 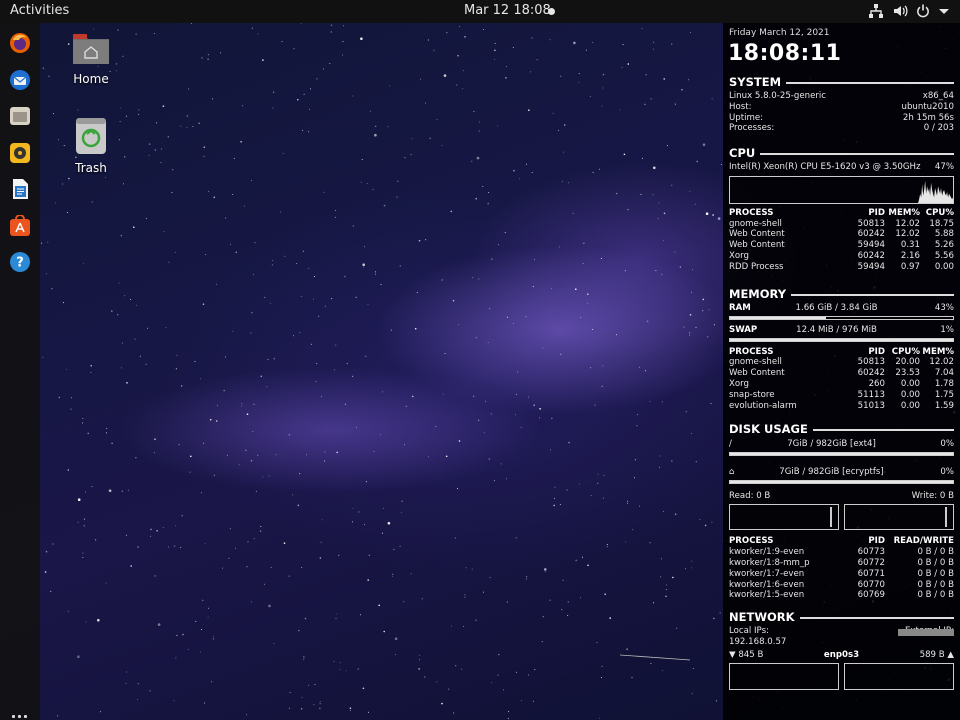 I want to click on files-icon, so click(x=20, y=116).